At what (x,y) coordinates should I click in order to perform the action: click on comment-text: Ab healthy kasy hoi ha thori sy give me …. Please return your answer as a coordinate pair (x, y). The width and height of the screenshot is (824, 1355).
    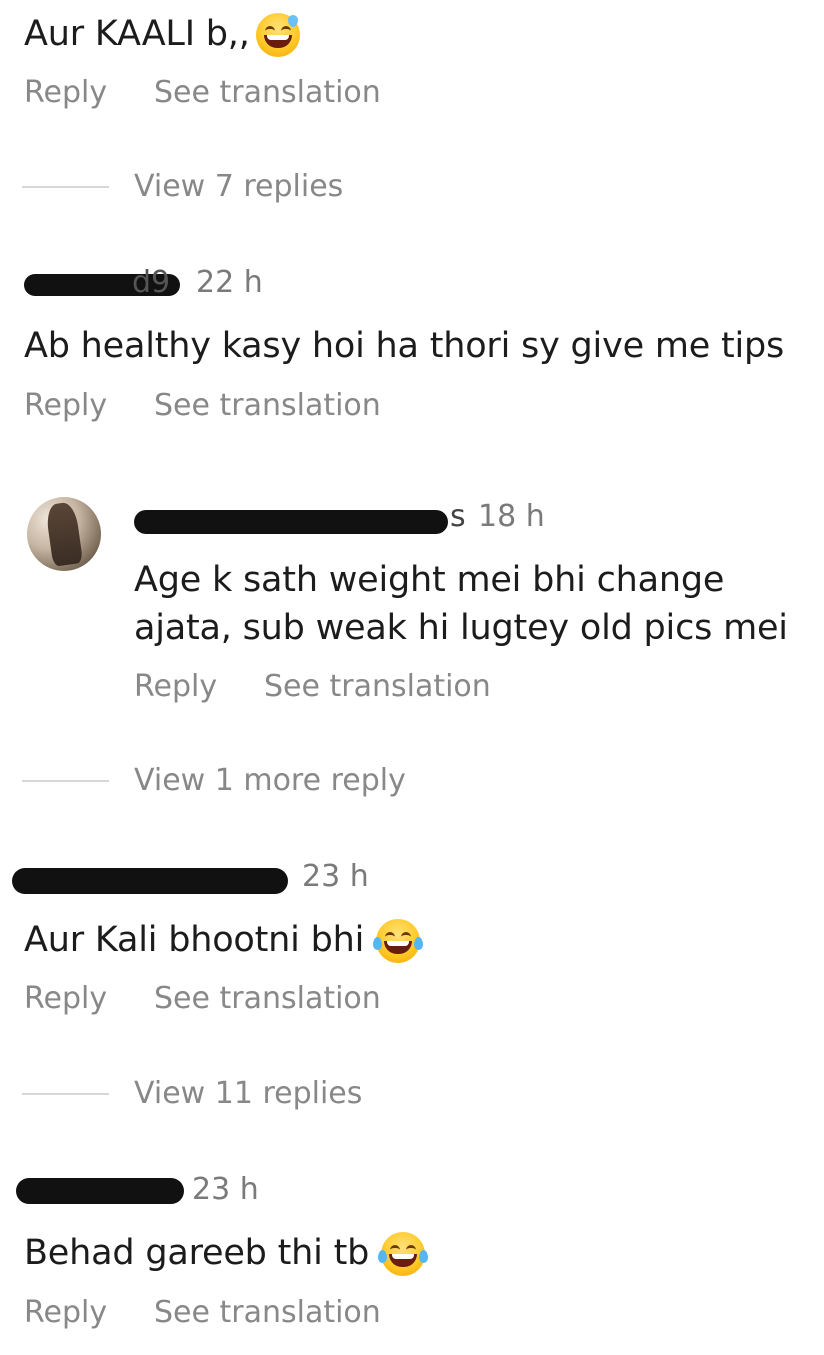
    Looking at the image, I should click on (404, 346).